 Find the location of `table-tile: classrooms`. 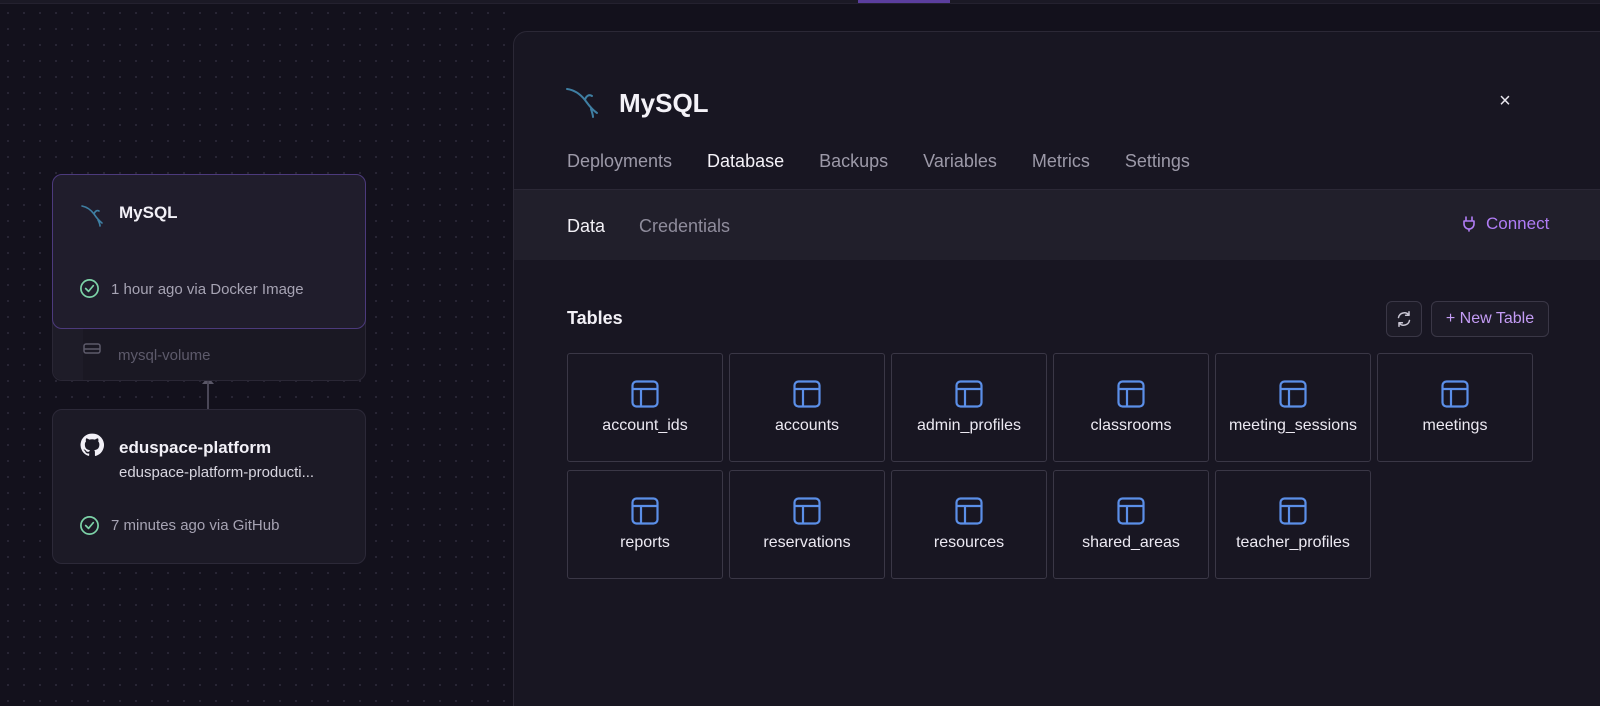

table-tile: classrooms is located at coordinates (1131, 407).